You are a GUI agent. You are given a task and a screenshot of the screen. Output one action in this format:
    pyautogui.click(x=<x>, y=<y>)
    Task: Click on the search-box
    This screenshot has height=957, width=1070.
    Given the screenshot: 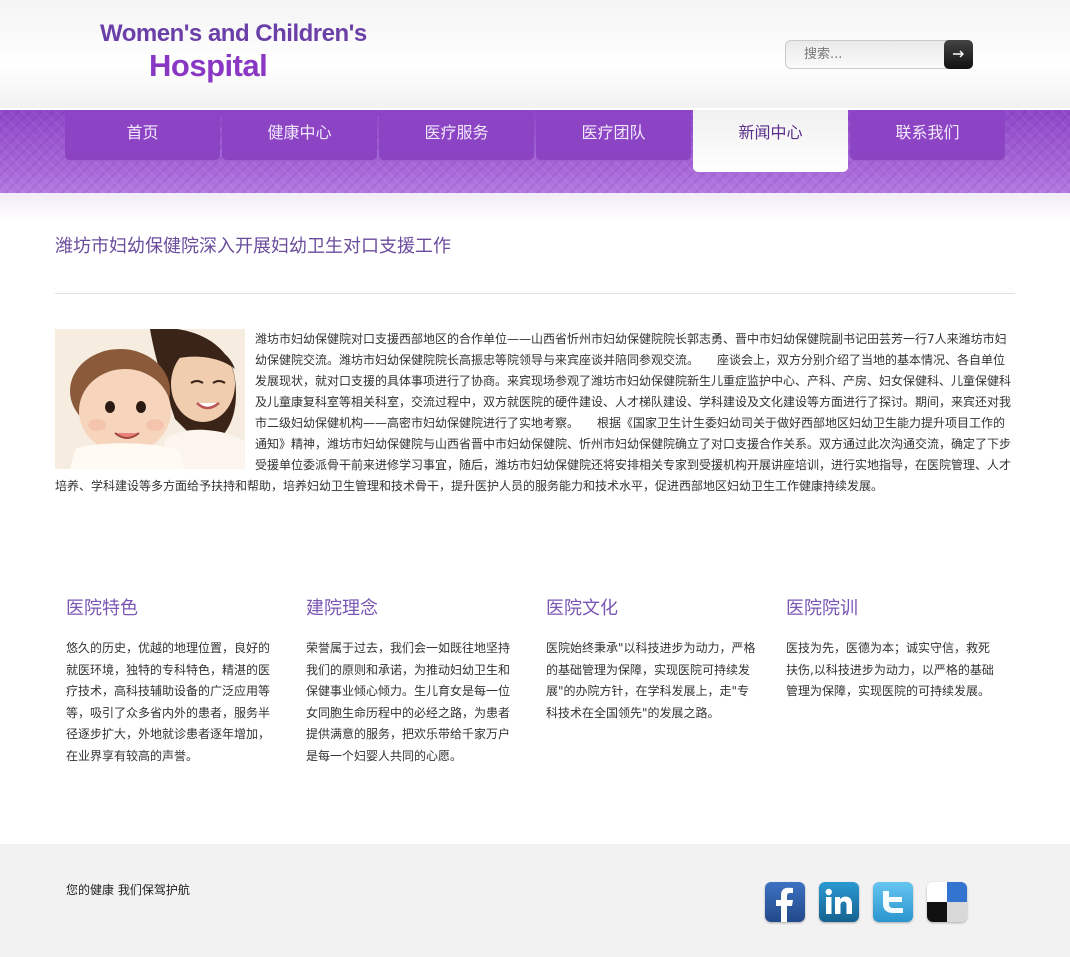 What is the action you would take?
    pyautogui.click(x=879, y=54)
    